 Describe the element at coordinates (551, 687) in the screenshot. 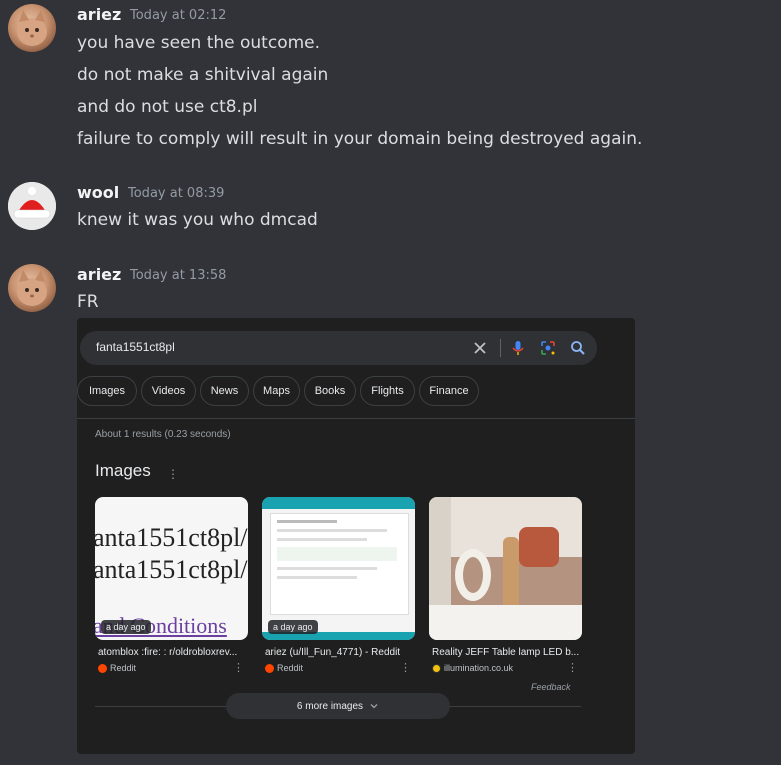

I see `feedback-link: Feedback` at that location.